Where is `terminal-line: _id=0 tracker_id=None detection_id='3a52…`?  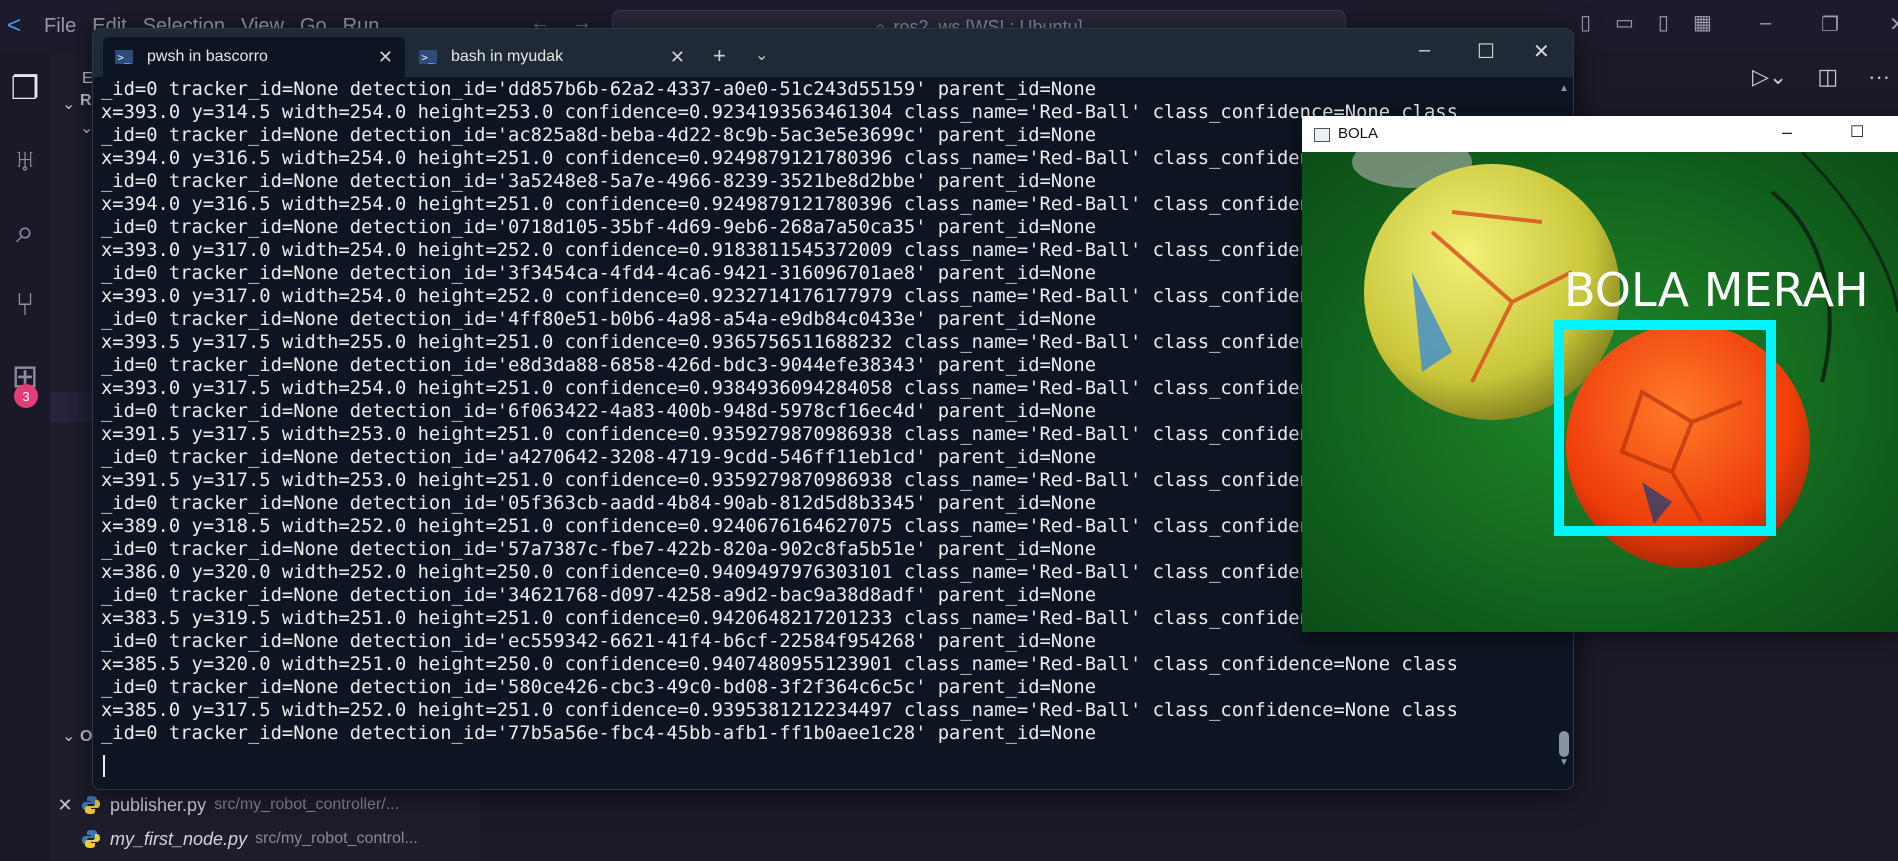
terminal-line: _id=0 tracker_id=None detection_id='3a52… is located at coordinates (599, 181).